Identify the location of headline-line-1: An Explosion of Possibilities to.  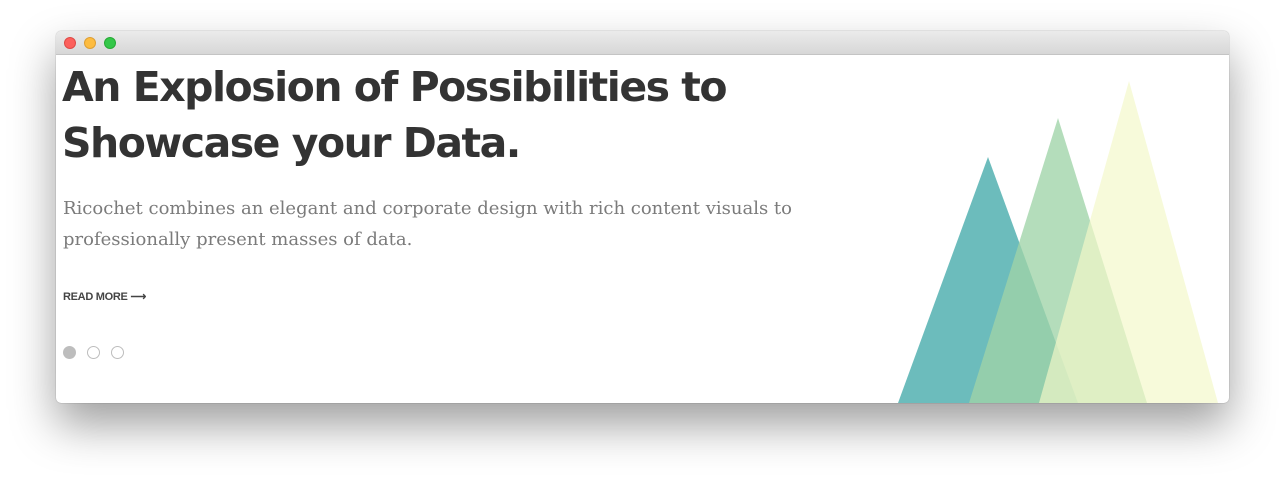
(395, 87).